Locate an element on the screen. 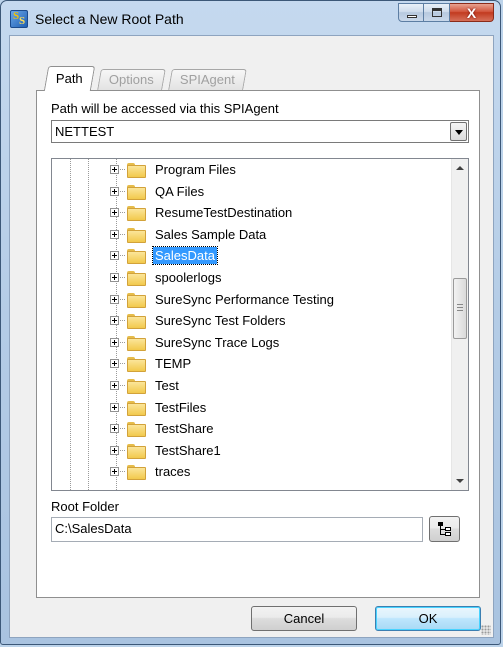 The width and height of the screenshot is (503, 647). spiagent-select: NETTEST is located at coordinates (260, 131).